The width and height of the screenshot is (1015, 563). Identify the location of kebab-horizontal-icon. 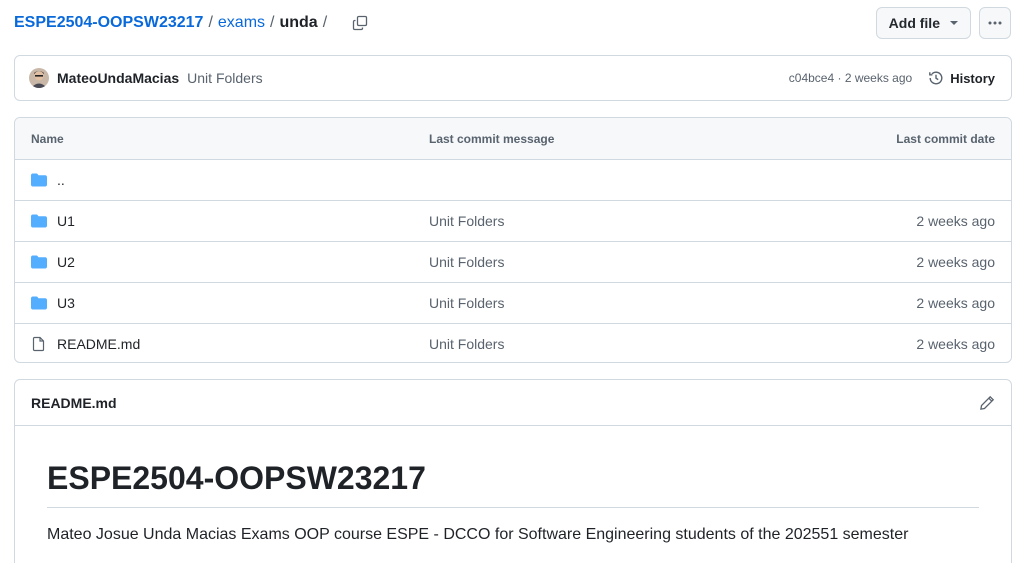
(995, 23).